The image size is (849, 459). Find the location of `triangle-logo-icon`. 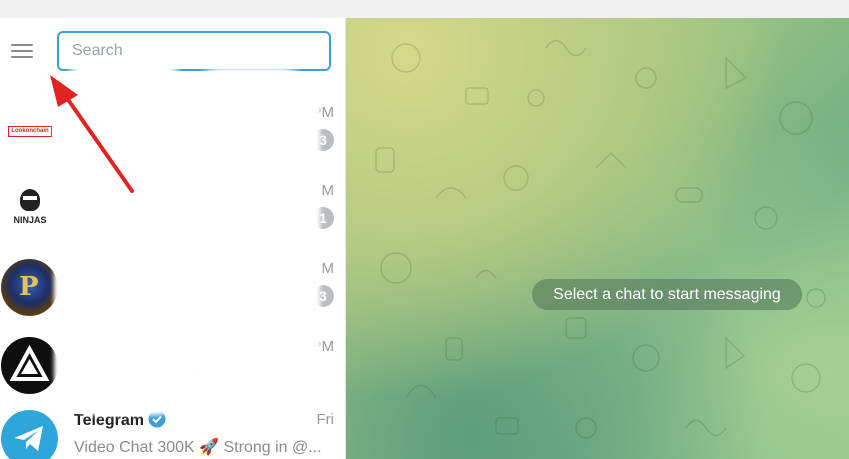

triangle-logo-icon is located at coordinates (29, 362).